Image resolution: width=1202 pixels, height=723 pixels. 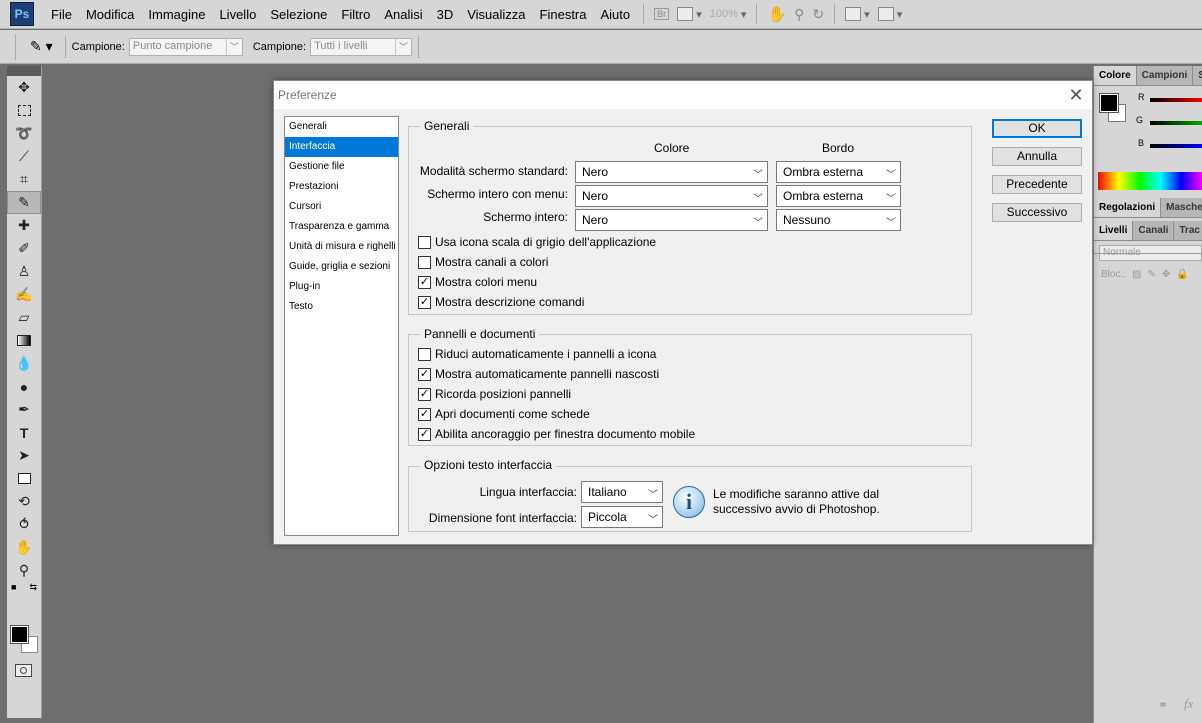 What do you see at coordinates (838, 220) in the screenshot?
I see `fullscreen-border-select: Nessuno ﹀` at bounding box center [838, 220].